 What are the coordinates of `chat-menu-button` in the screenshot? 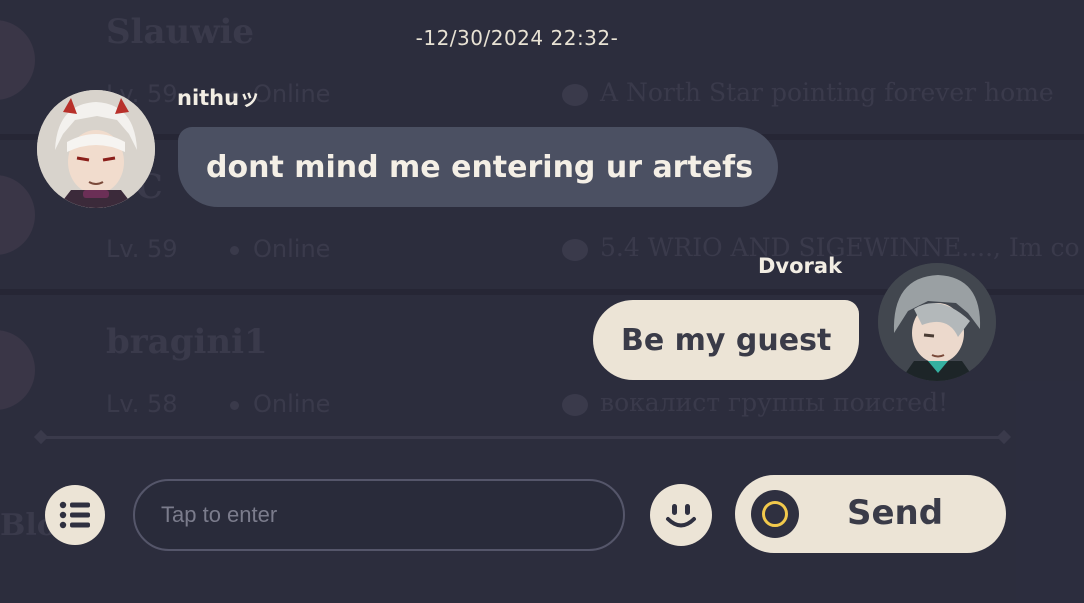 It's located at (75, 515).